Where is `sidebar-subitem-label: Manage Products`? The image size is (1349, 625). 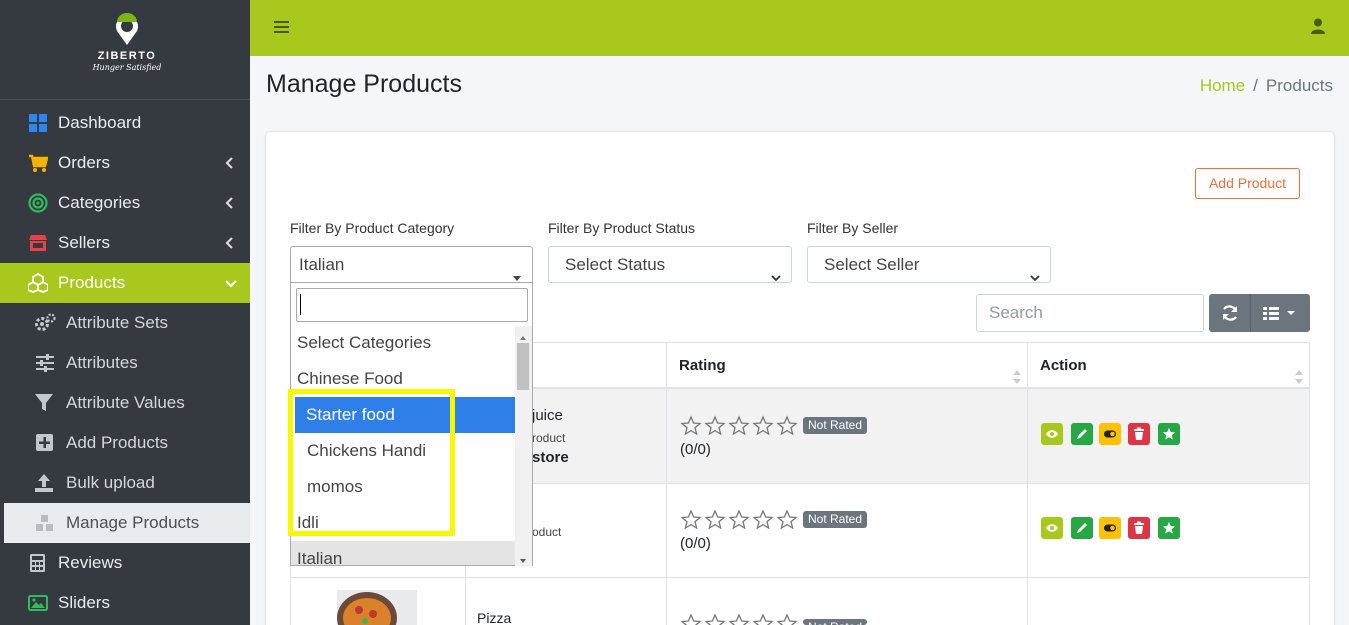 sidebar-subitem-label: Manage Products is located at coordinates (133, 522).